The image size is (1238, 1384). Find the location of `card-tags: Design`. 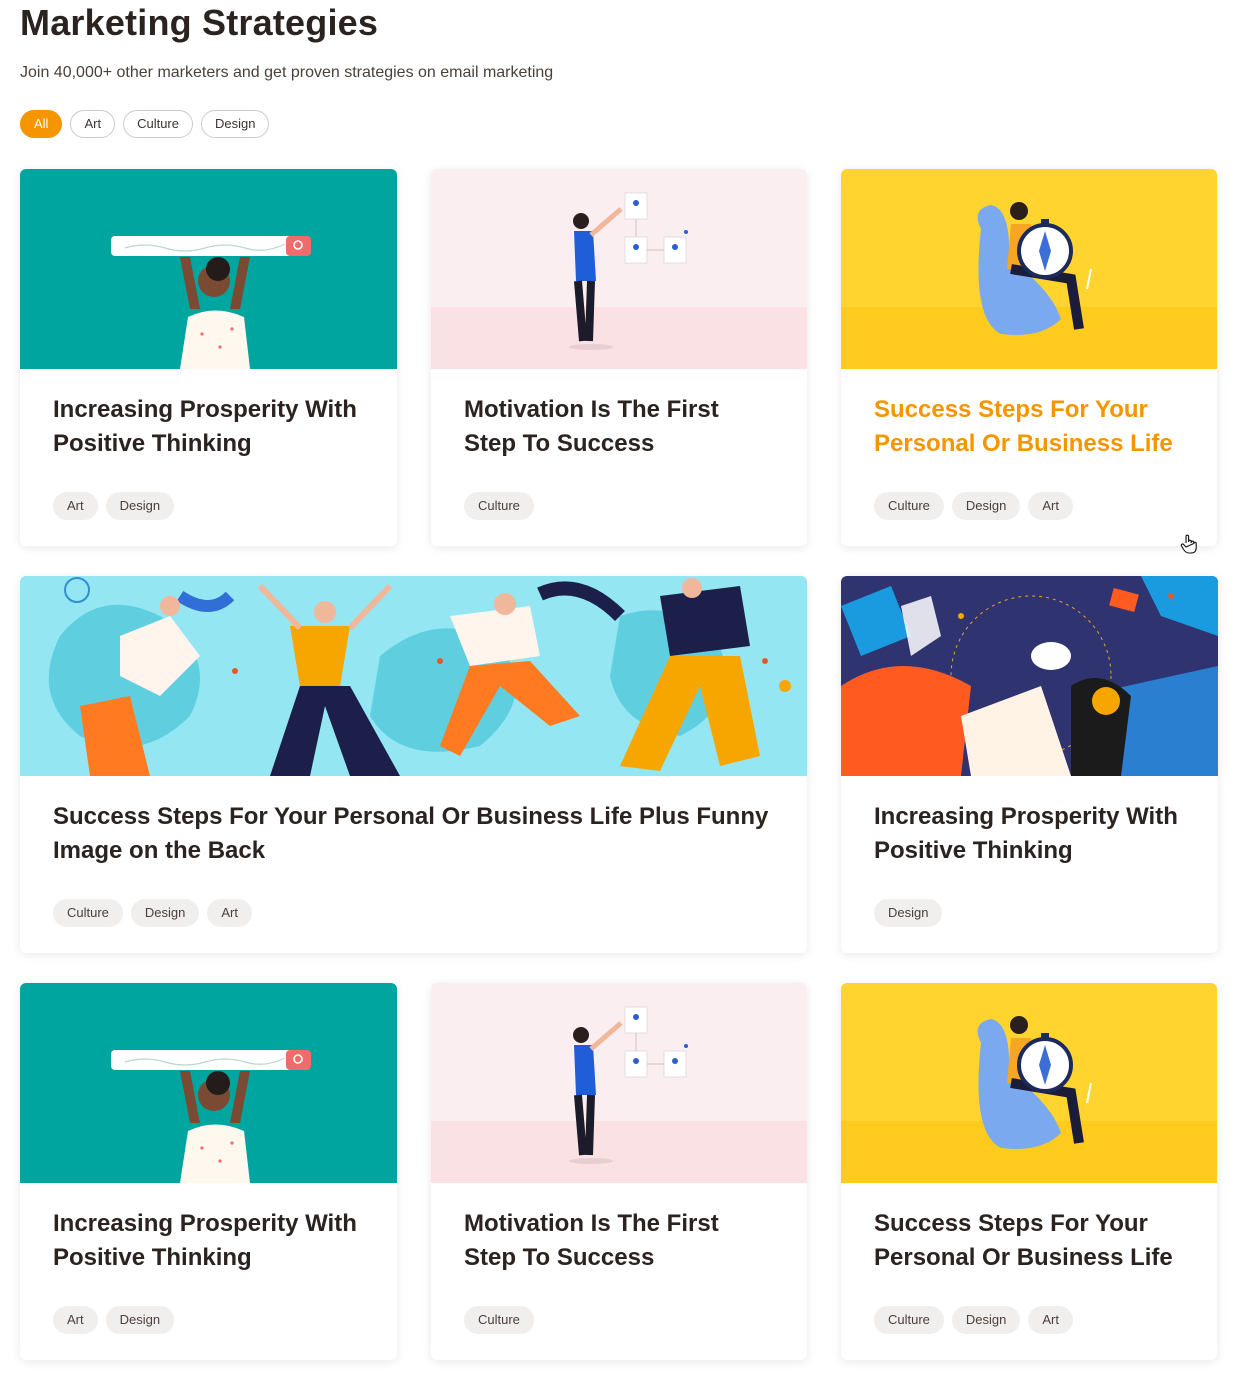

card-tags: Design is located at coordinates (908, 913).